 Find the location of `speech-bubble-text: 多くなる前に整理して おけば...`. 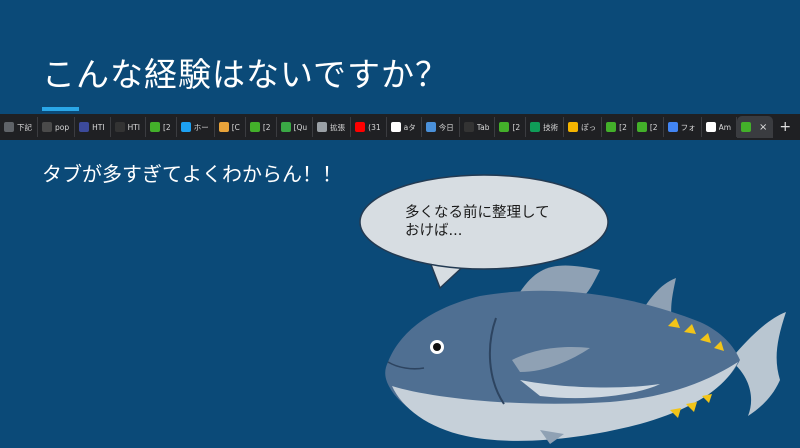

speech-bubble-text: 多くなる前に整理して おけば... is located at coordinates (477, 222).